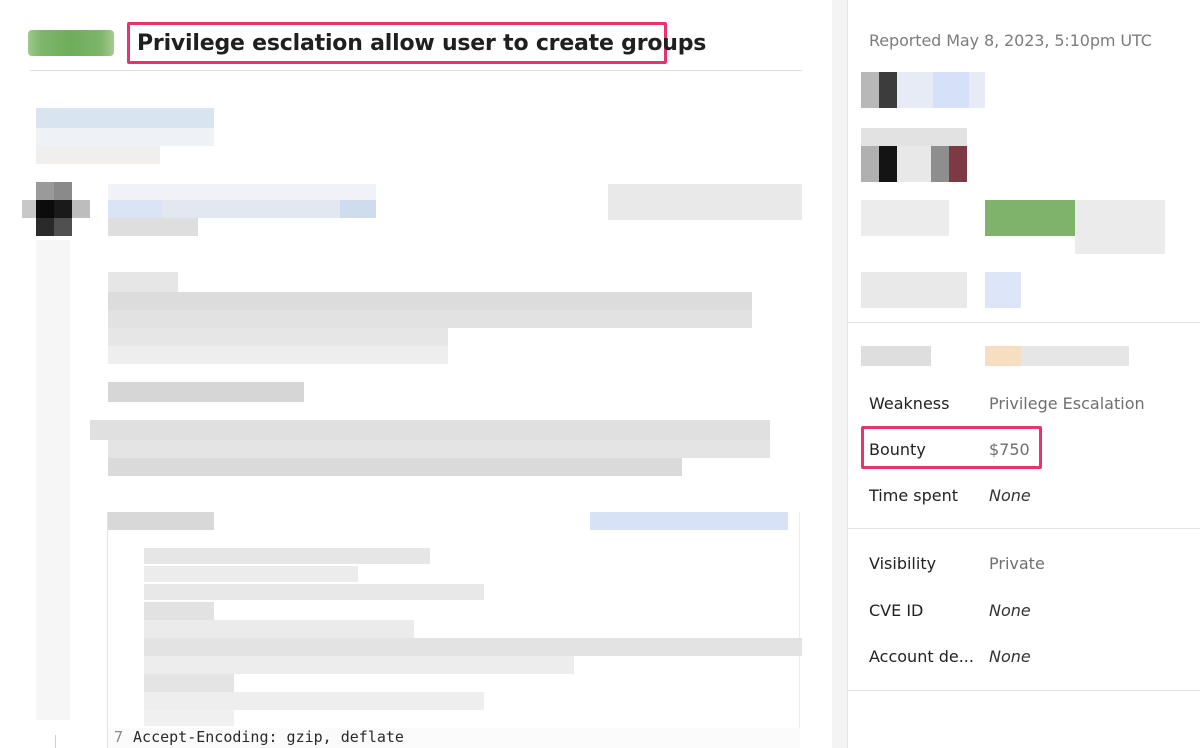 The height and width of the screenshot is (748, 1200). I want to click on bounty-row: Bounty $750, so click(949, 449).